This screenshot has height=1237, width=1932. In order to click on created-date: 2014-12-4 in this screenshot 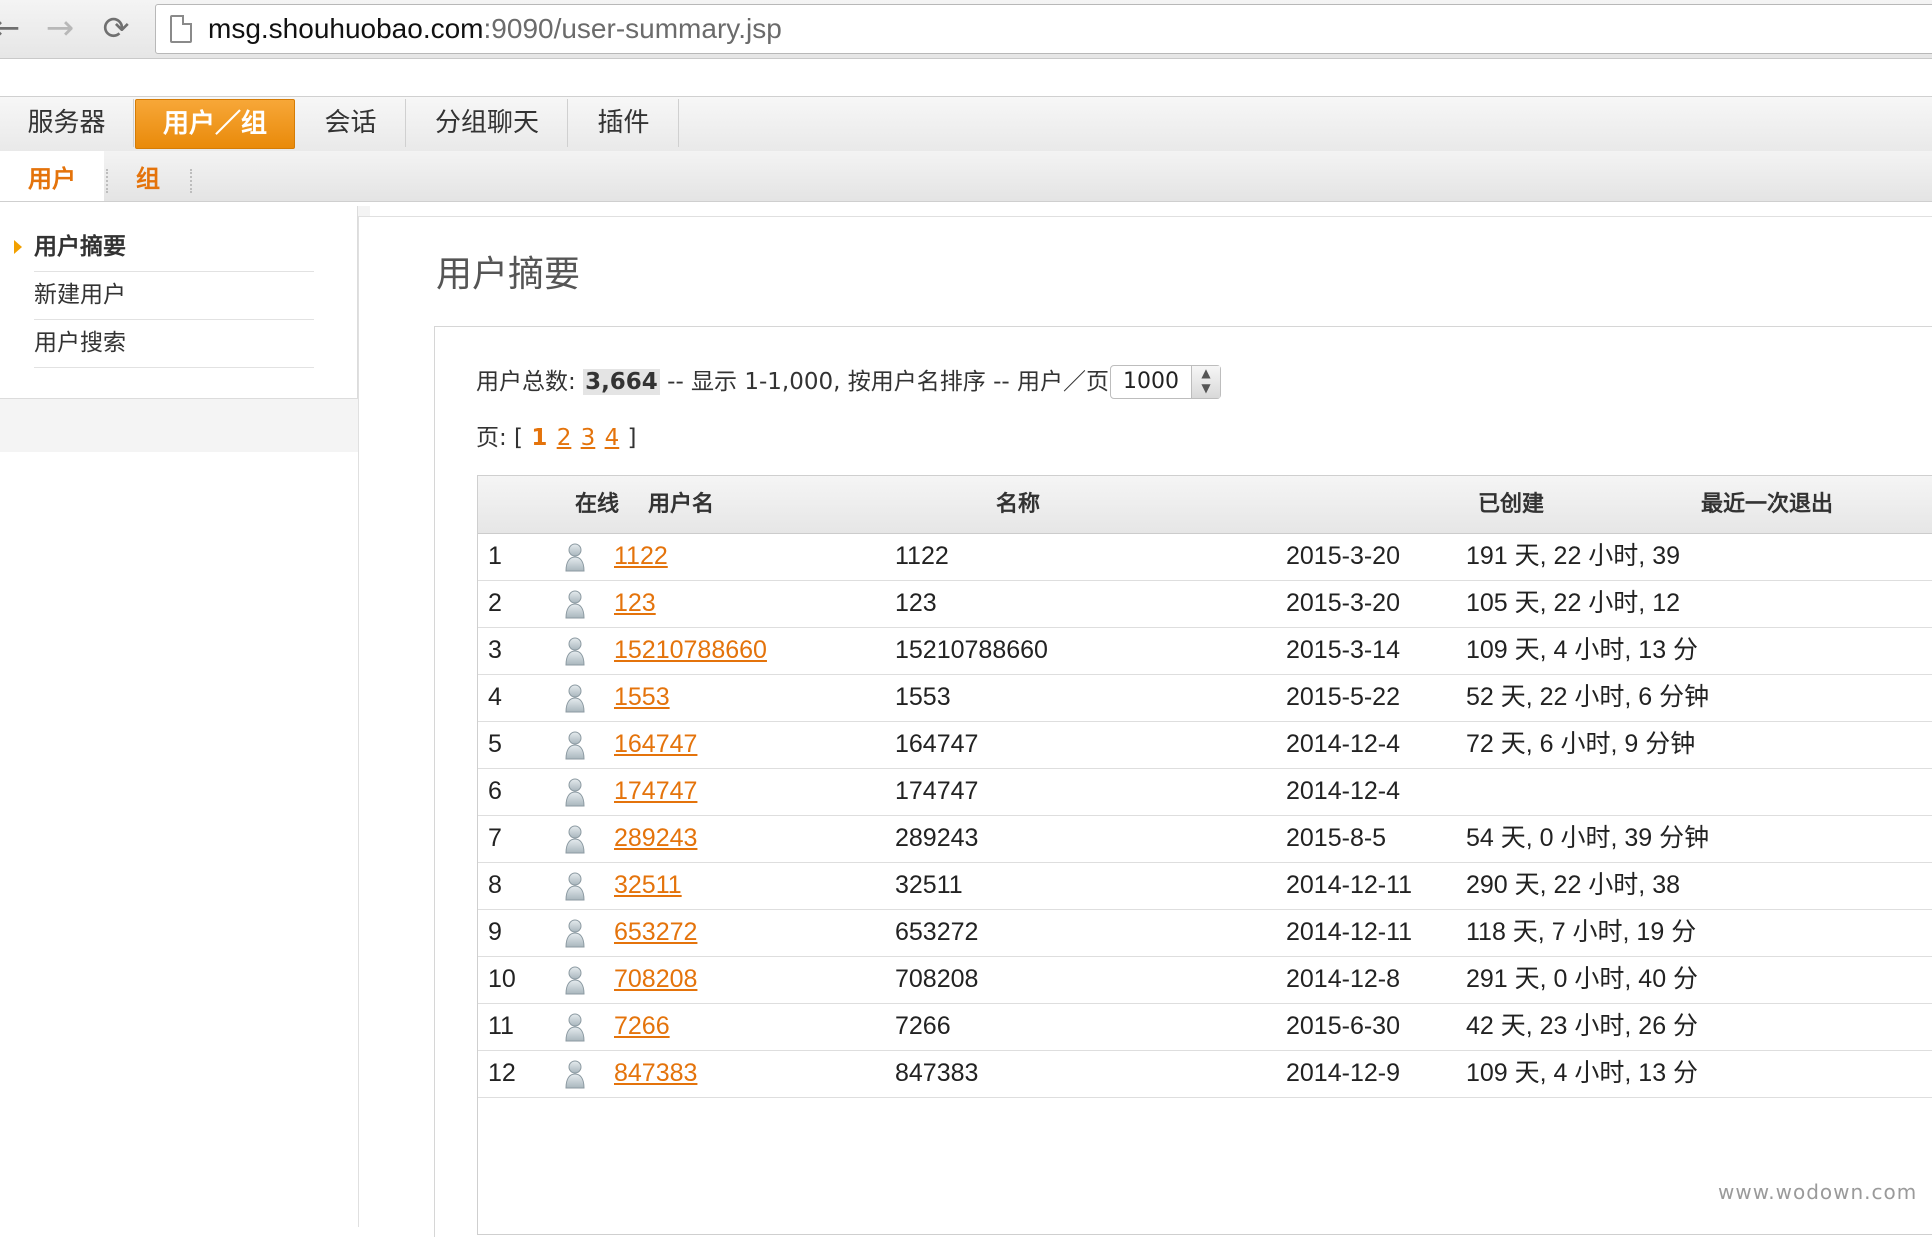, I will do `click(1343, 744)`.